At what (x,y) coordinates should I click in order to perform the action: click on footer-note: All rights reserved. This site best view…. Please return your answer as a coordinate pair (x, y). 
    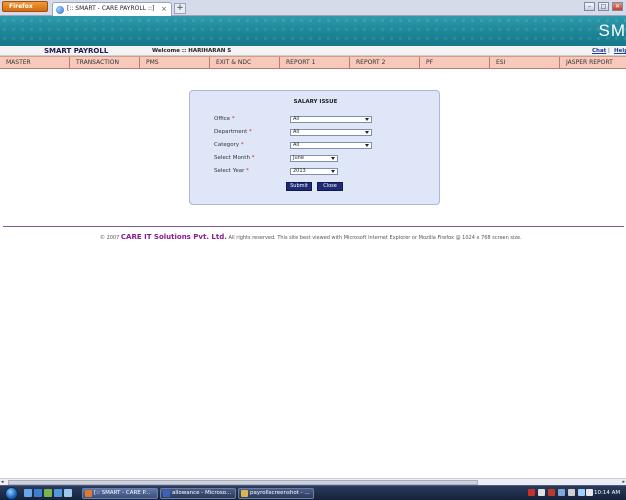
    Looking at the image, I should click on (375, 238).